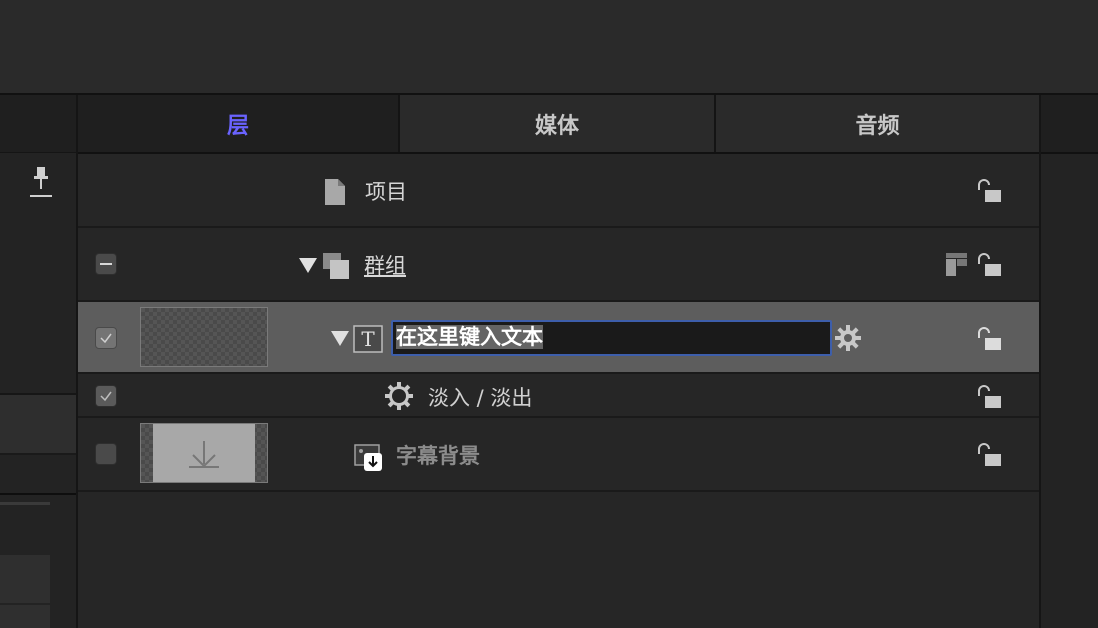 The width and height of the screenshot is (1098, 628). Describe the element at coordinates (38, 424) in the screenshot. I see `left-panel-section` at that location.